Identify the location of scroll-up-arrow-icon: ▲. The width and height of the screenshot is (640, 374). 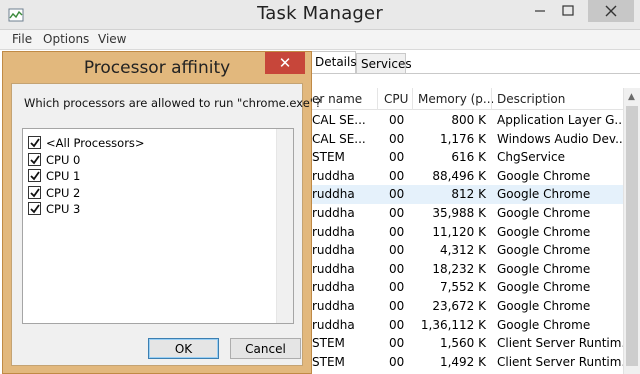
(631, 97).